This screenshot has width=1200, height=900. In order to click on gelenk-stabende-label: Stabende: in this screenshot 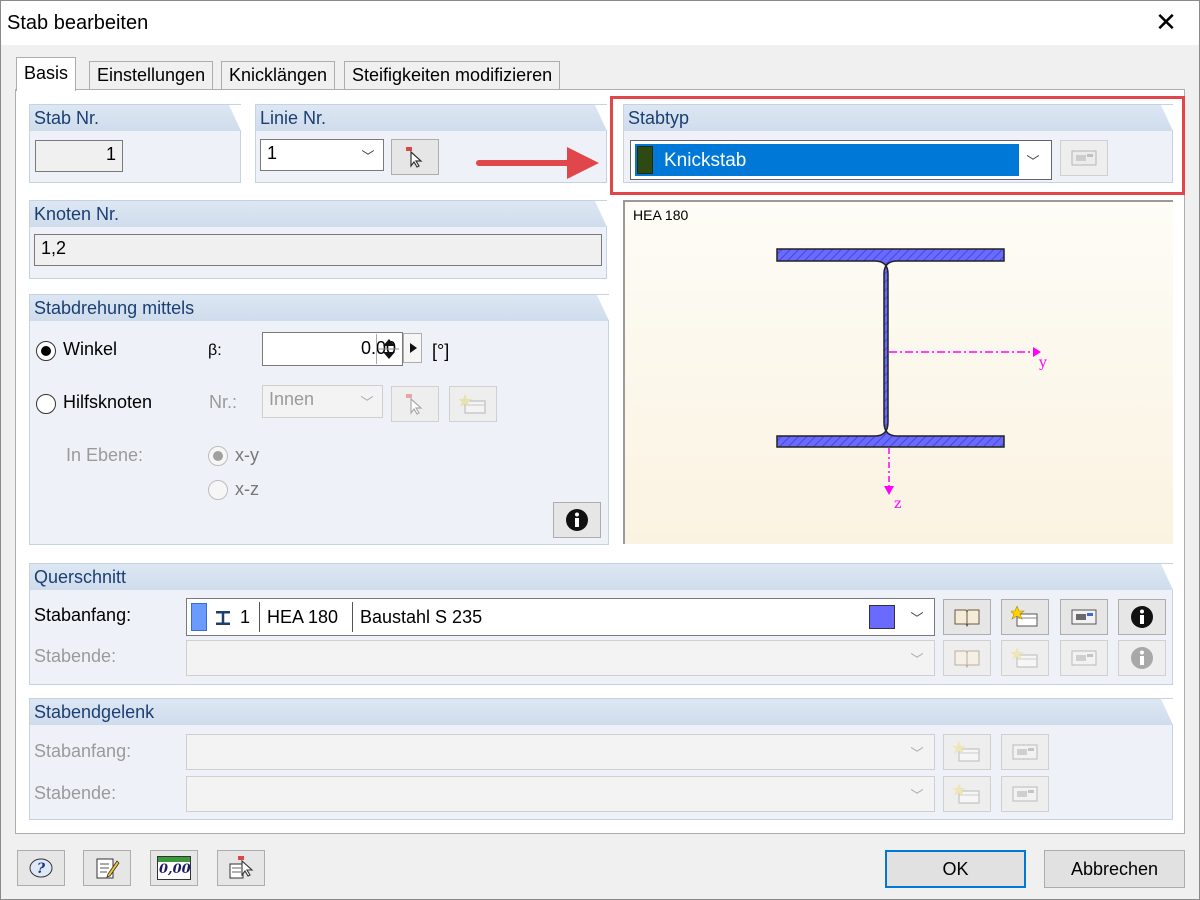, I will do `click(75, 793)`.